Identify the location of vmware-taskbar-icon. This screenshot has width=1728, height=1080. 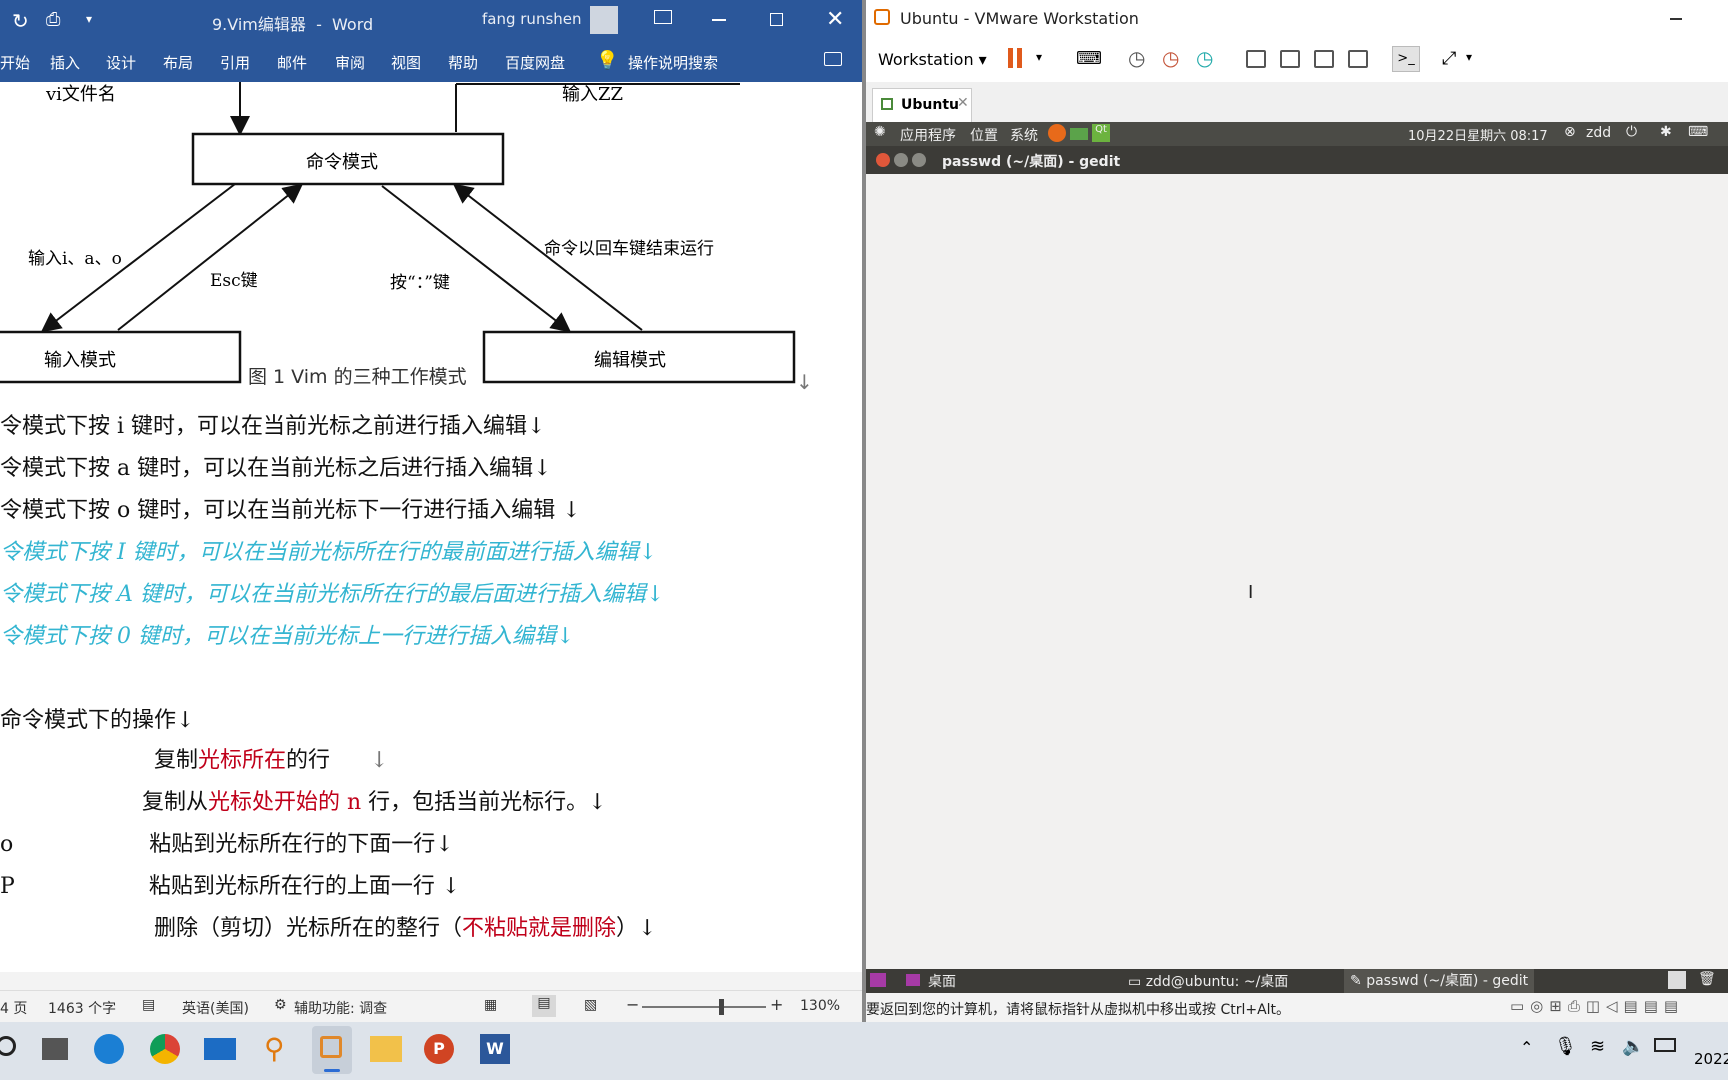
(332, 1050).